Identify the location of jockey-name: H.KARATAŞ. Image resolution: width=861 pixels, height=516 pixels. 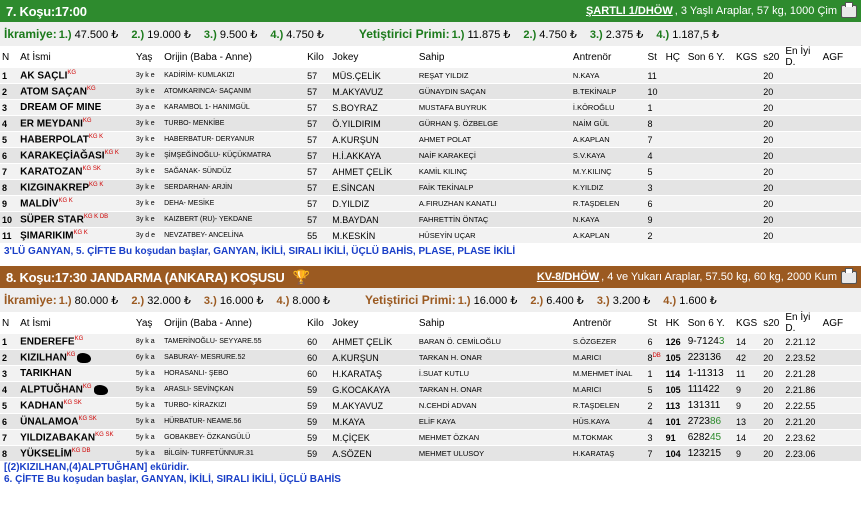
(373, 373).